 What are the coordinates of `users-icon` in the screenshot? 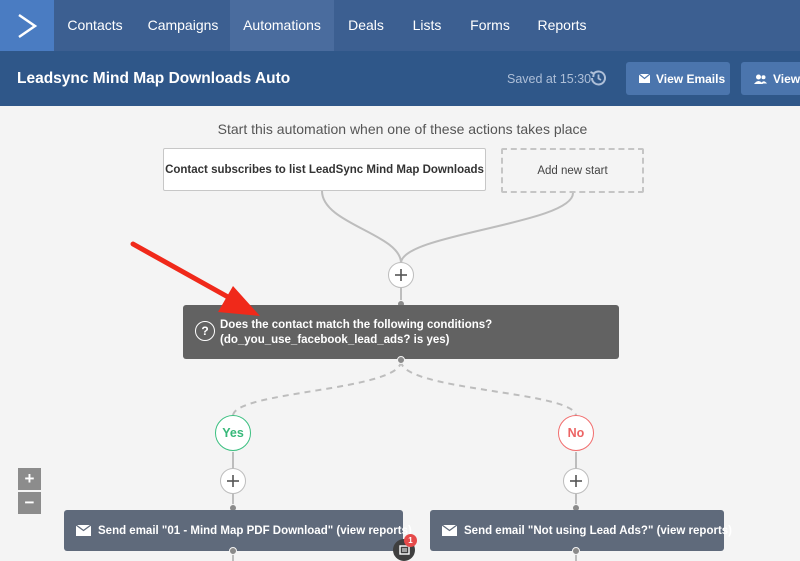 It's located at (760, 79).